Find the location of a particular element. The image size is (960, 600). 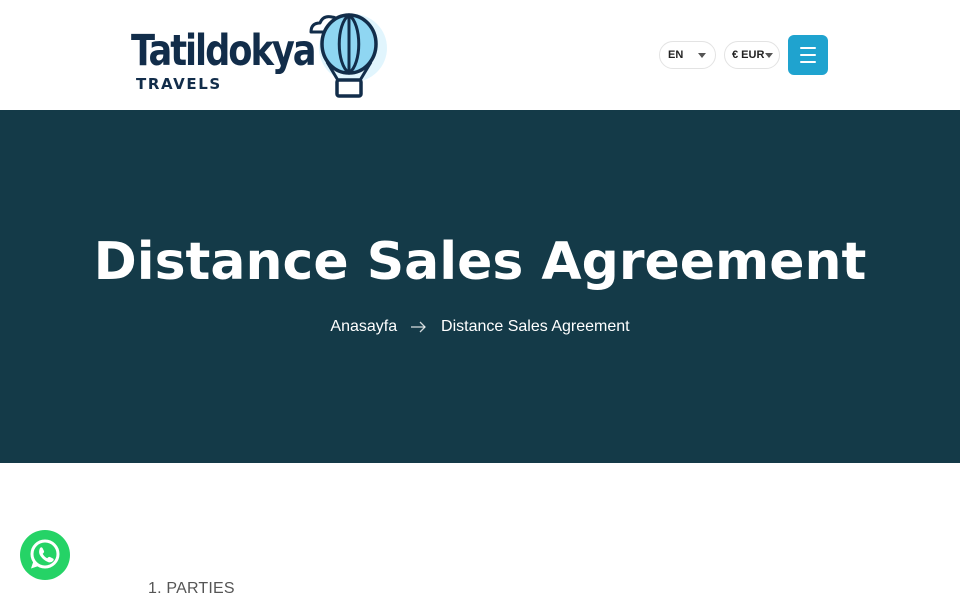

breadcrumb: Anasayfa Distance Sales Agreement is located at coordinates (480, 327).